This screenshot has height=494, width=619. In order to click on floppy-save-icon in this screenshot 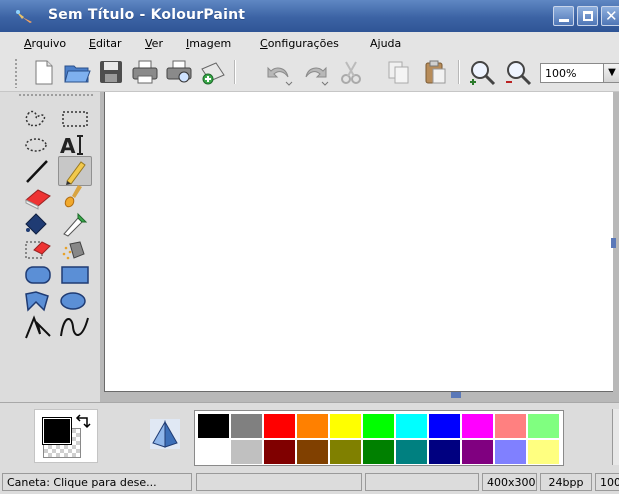, I will do `click(111, 72)`.